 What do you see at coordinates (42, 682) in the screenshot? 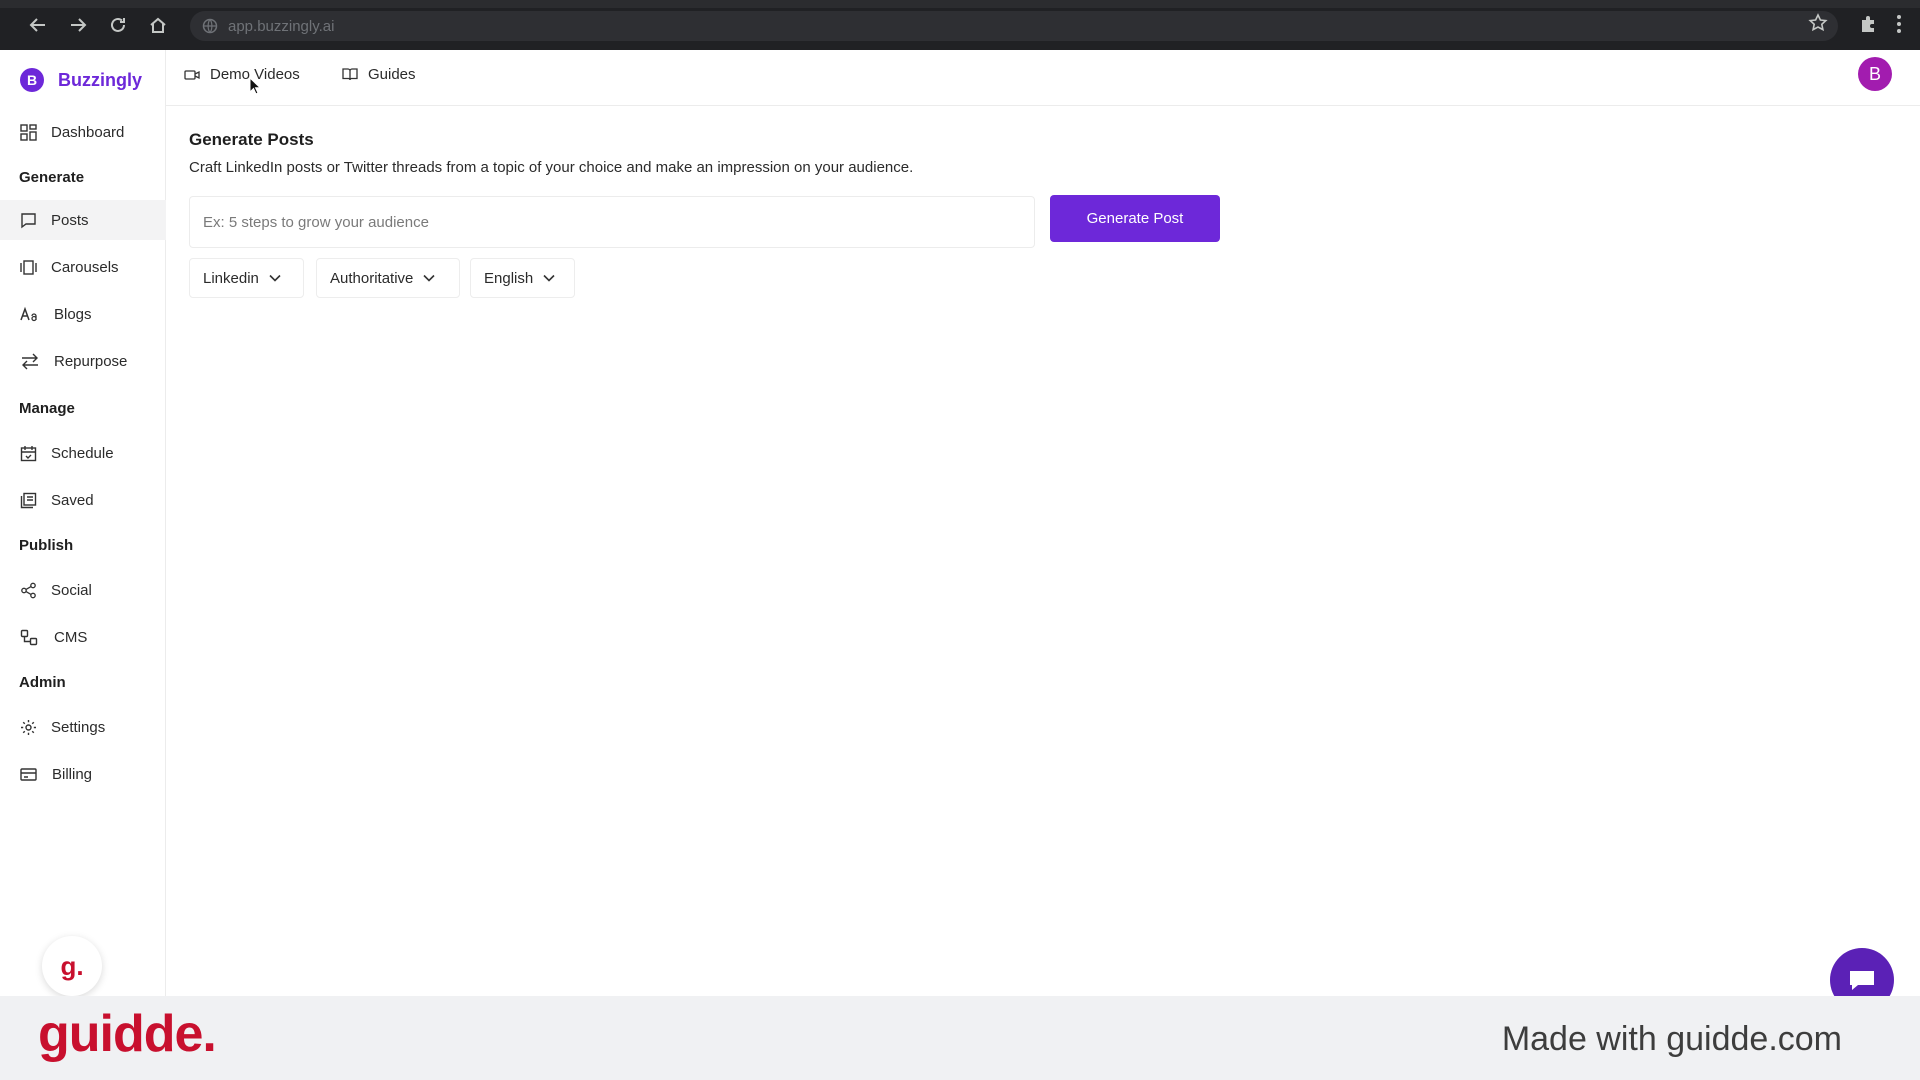
I see `section-heading-admin: Admin` at bounding box center [42, 682].